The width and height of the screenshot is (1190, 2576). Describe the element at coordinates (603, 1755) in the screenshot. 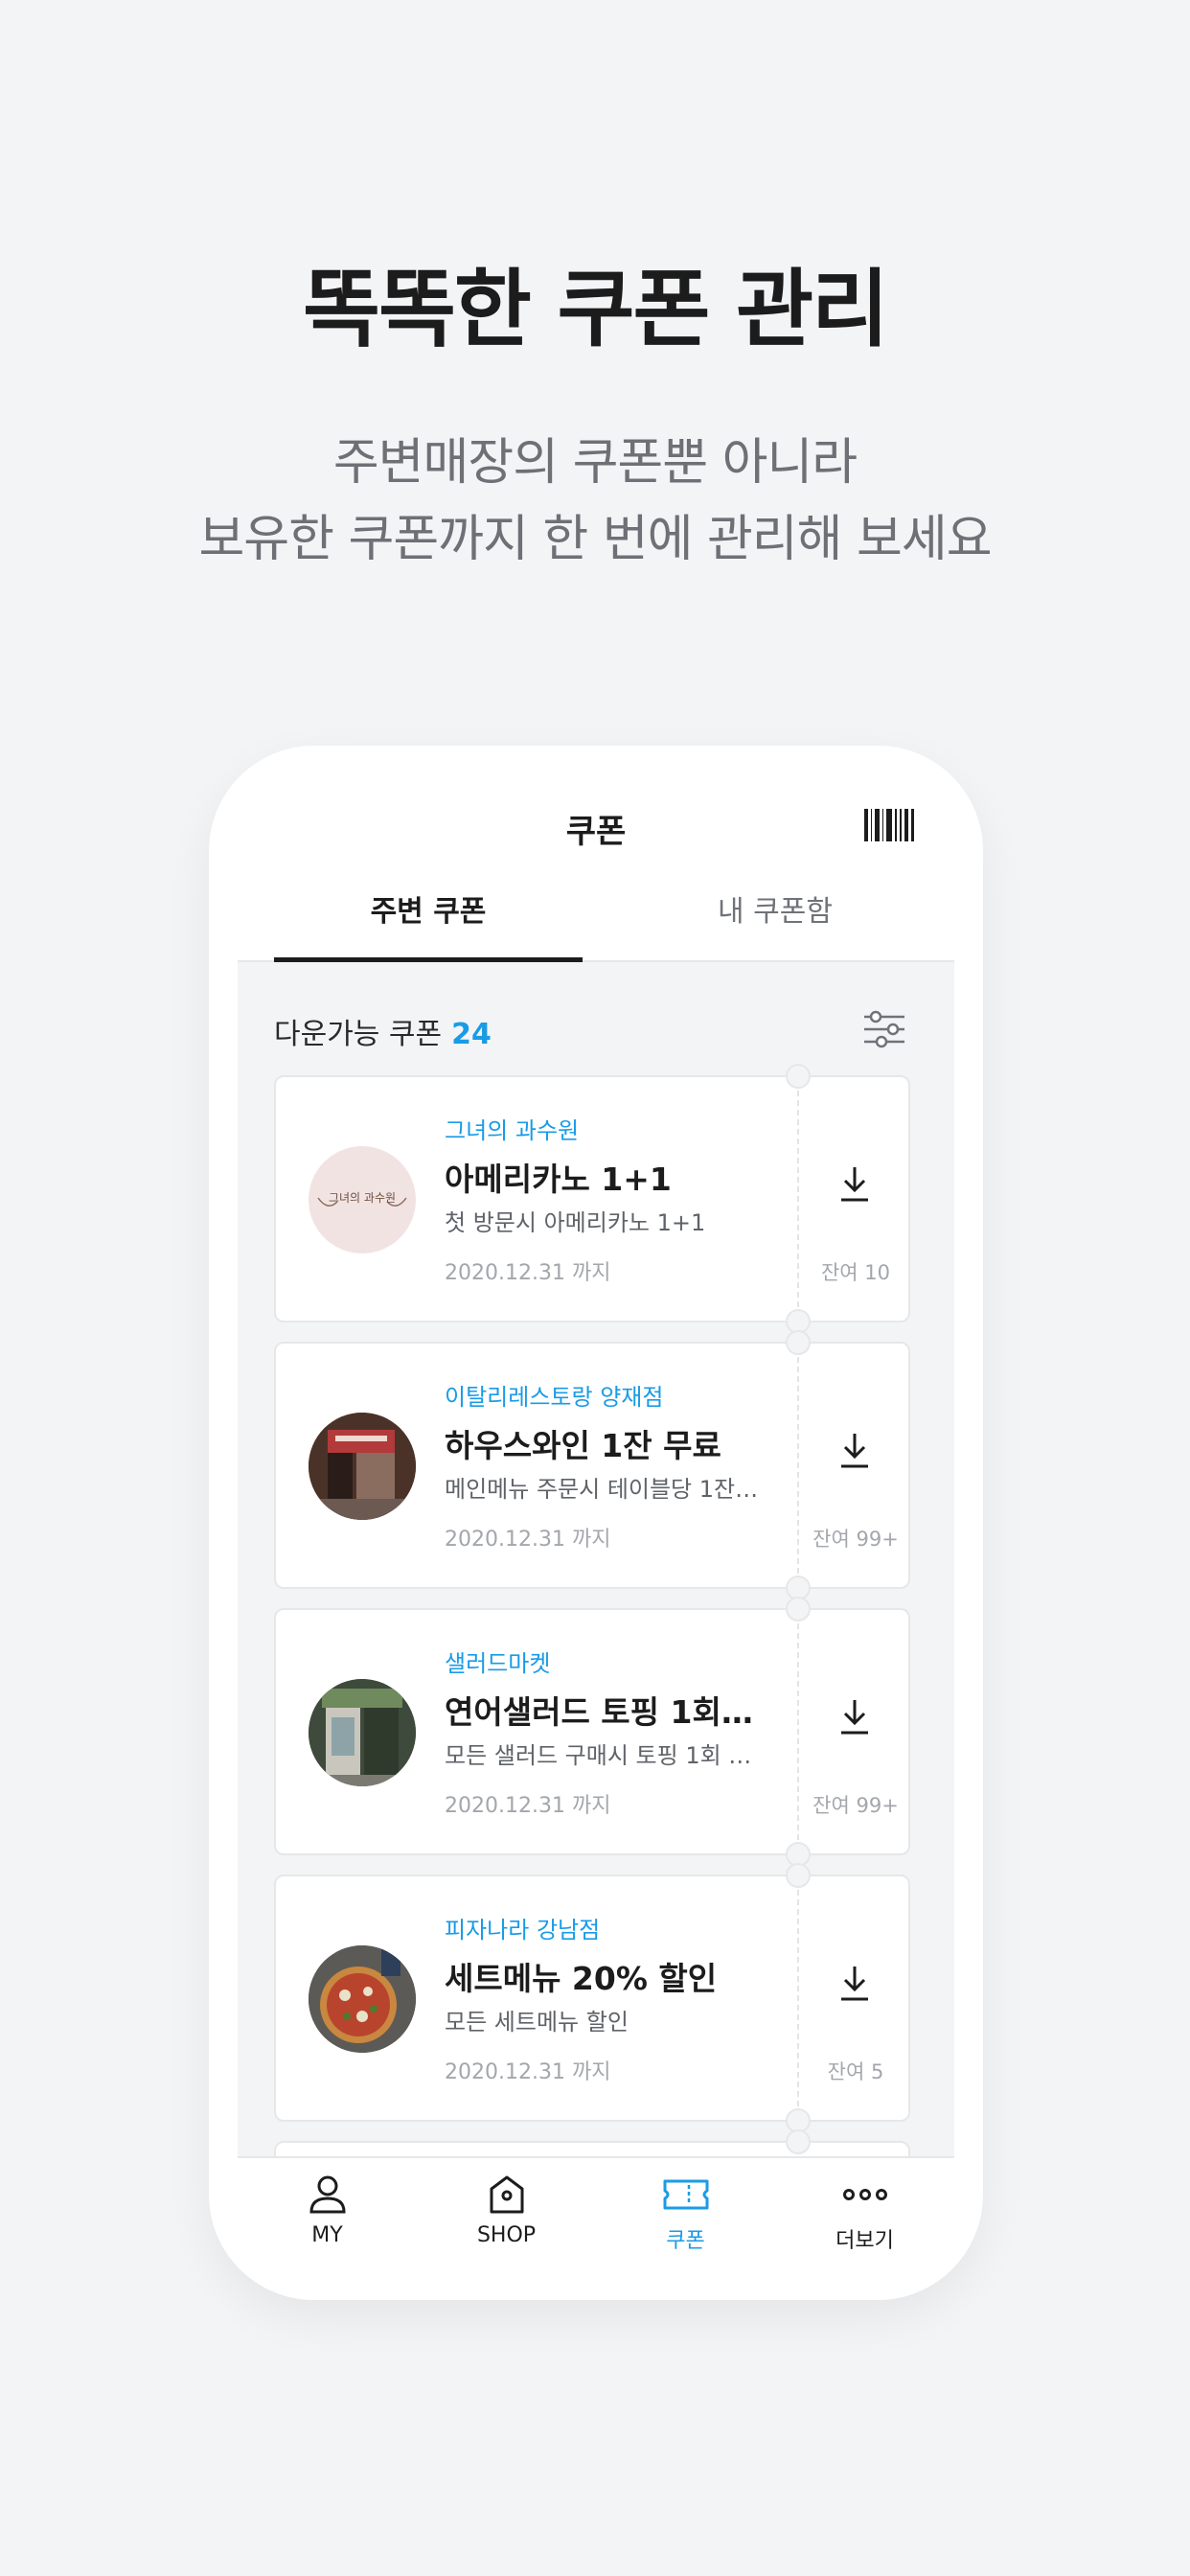

I see `coupon-description: 모든 샐러드 구매시 토핑 1회 무료` at that location.